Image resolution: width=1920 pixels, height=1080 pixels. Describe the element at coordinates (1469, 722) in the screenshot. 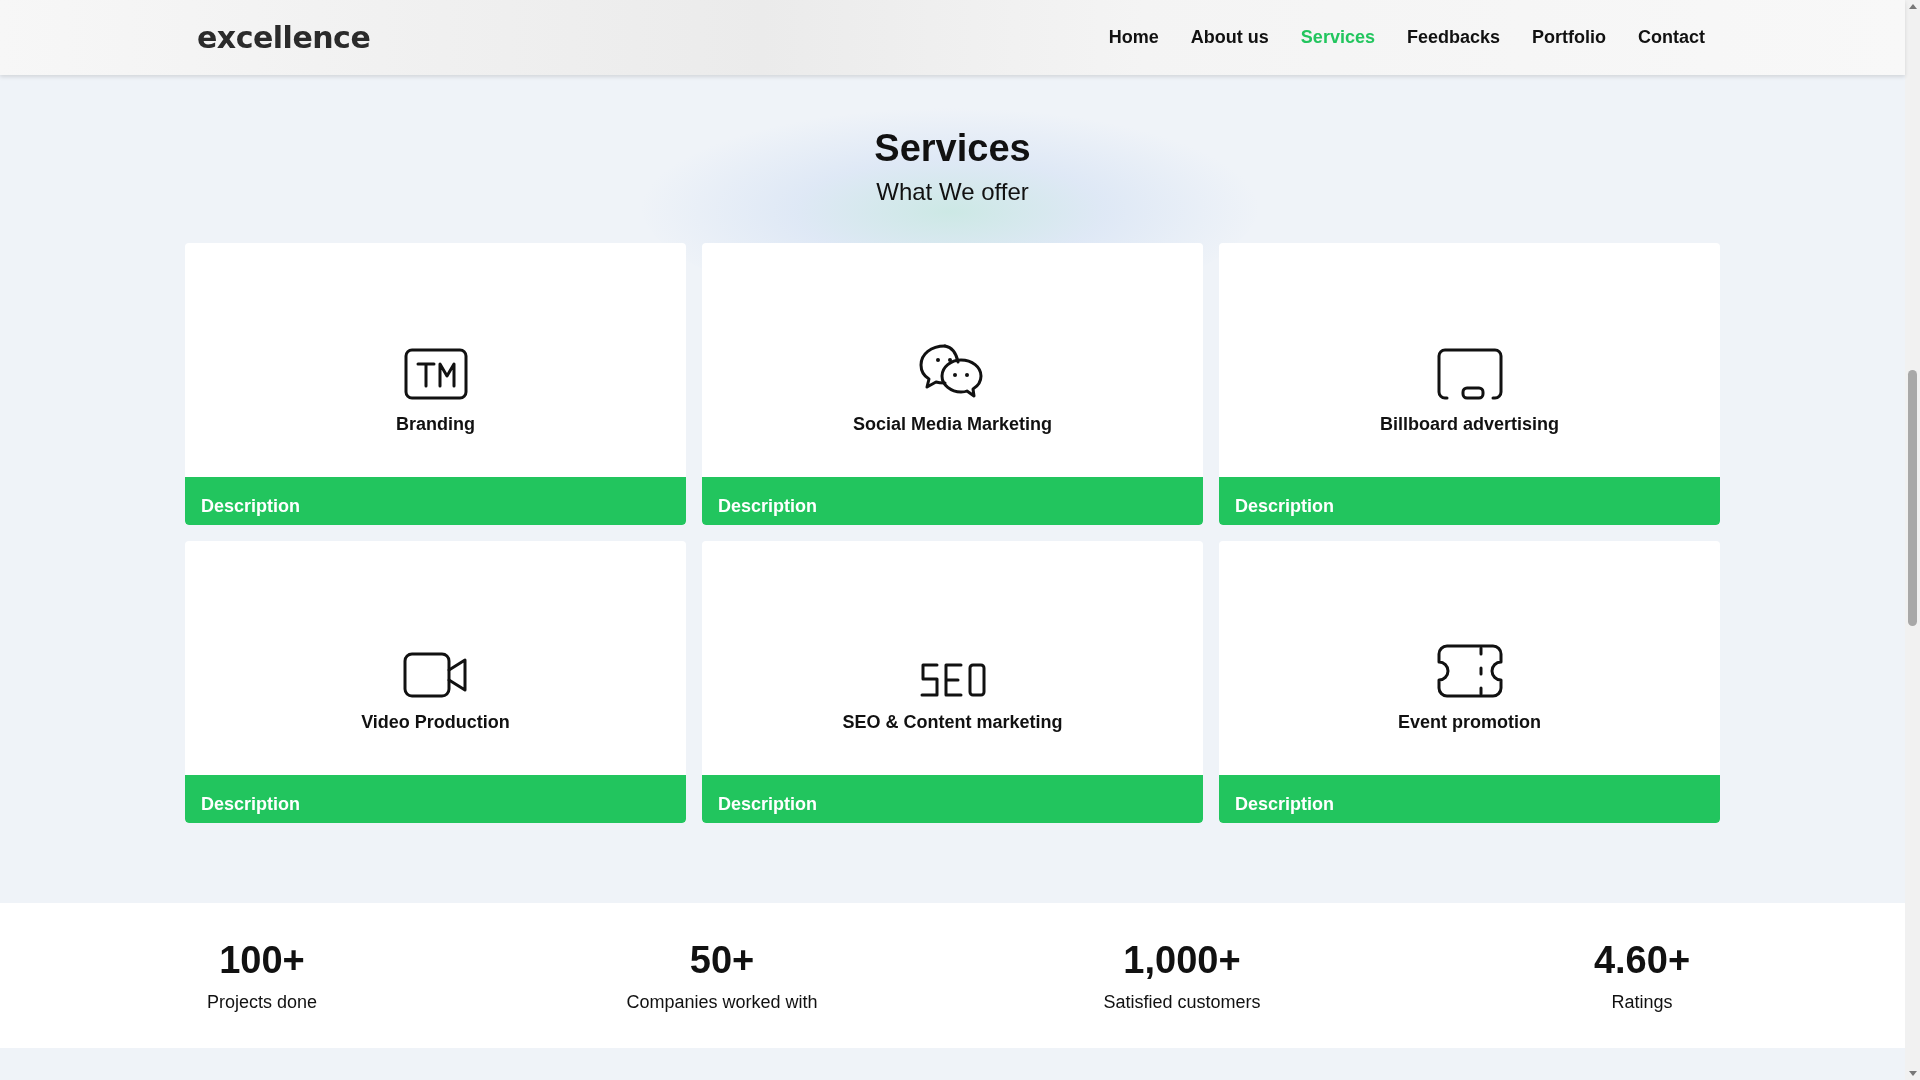

I see `service-name: Event promotion` at that location.